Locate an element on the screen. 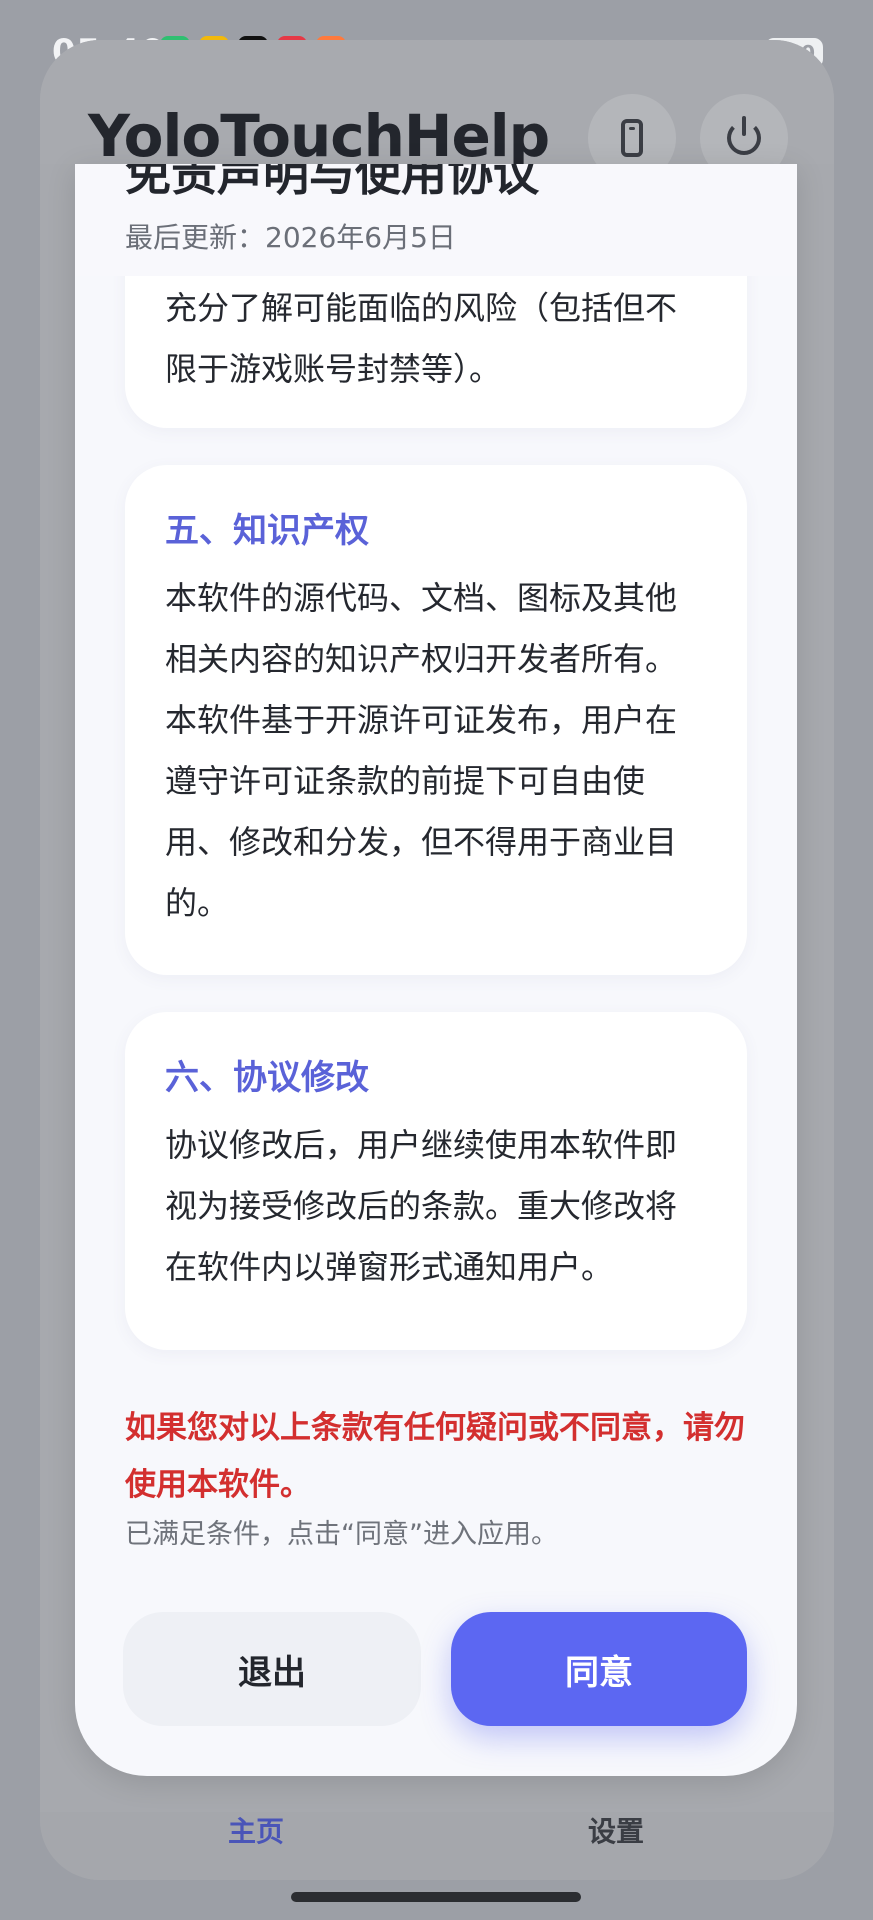 This screenshot has width=873, height=1920. section-heading: 六、协议修改 is located at coordinates (267, 1078).